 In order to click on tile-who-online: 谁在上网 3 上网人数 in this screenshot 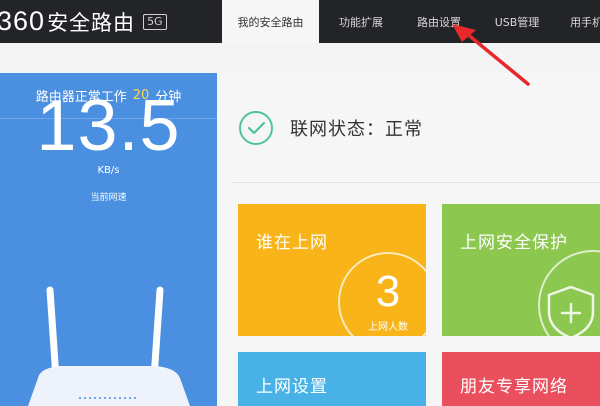, I will do `click(332, 270)`.